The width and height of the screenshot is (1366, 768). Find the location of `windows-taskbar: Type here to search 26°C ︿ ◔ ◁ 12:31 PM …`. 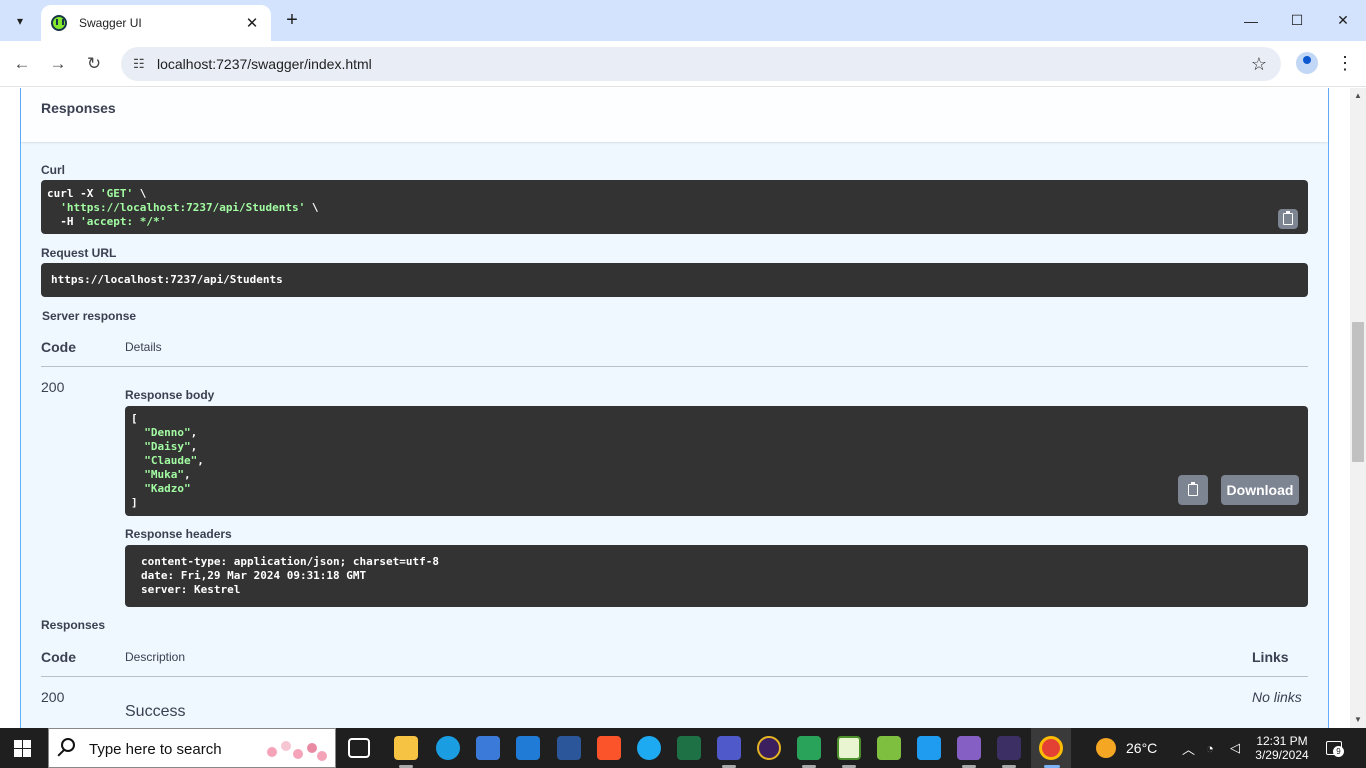

windows-taskbar: Type here to search 26°C ︿ ◔ ◁ 12:31 PM … is located at coordinates (683, 748).